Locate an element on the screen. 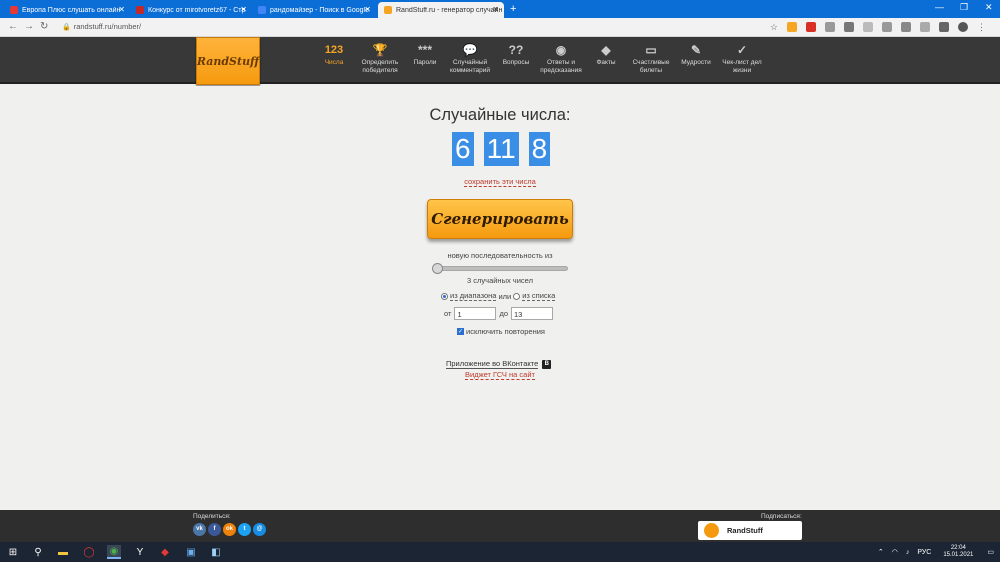 Image resolution: width=1000 pixels, height=562 pixels. tab-title: рандомайзер - Поиск в Google is located at coordinates (319, 10).